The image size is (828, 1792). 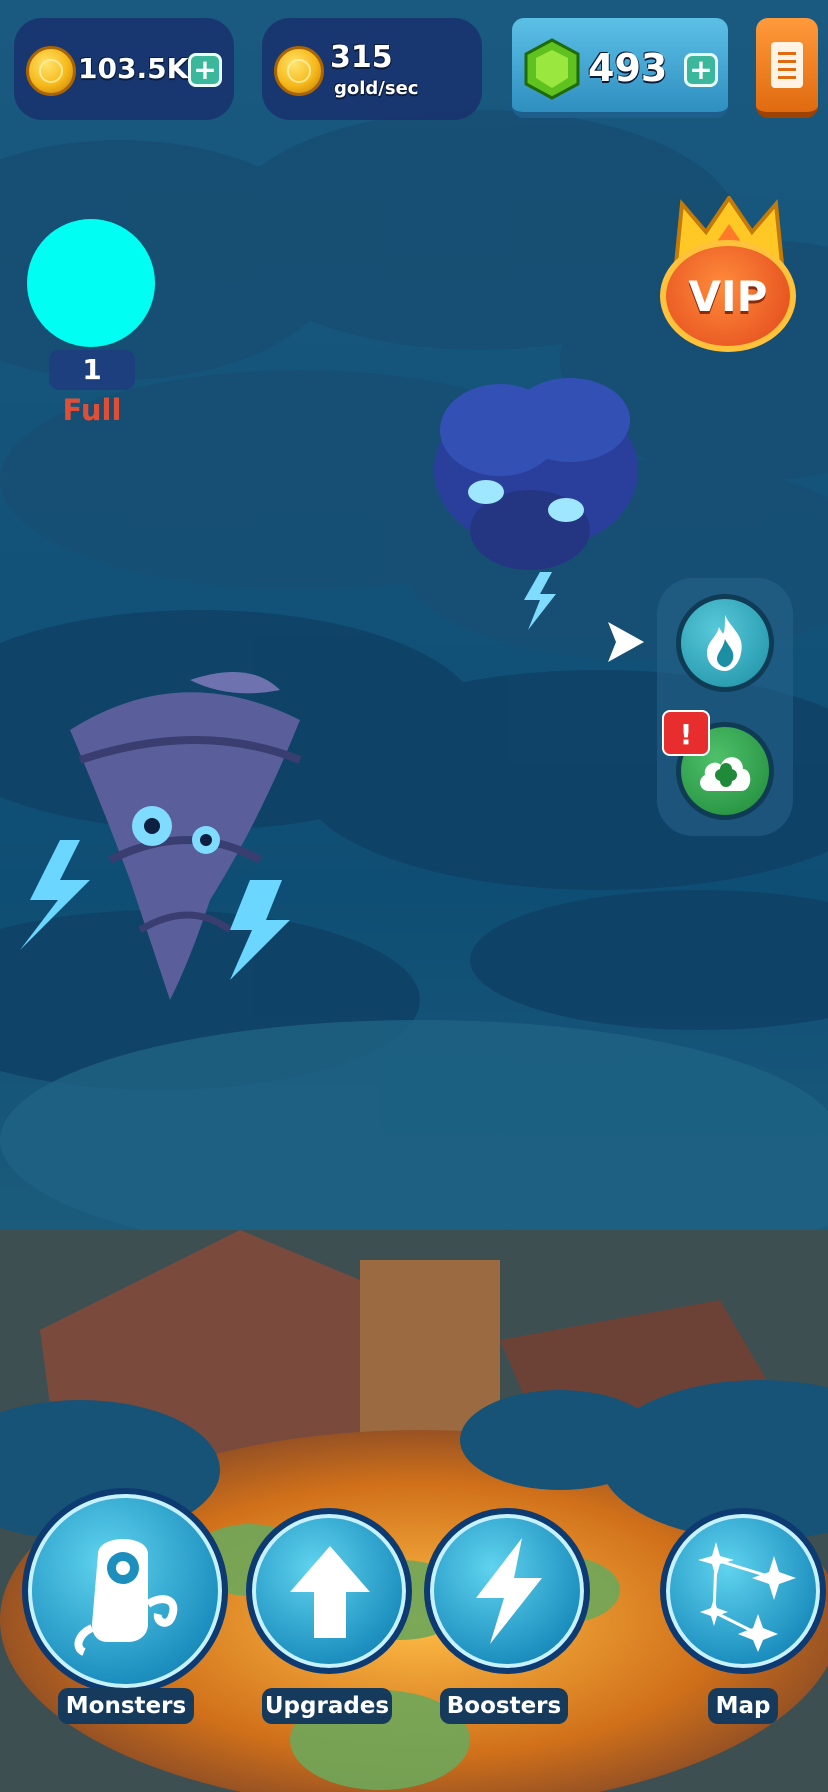 What do you see at coordinates (628, 68) in the screenshot?
I see `gem-amount: 493` at bounding box center [628, 68].